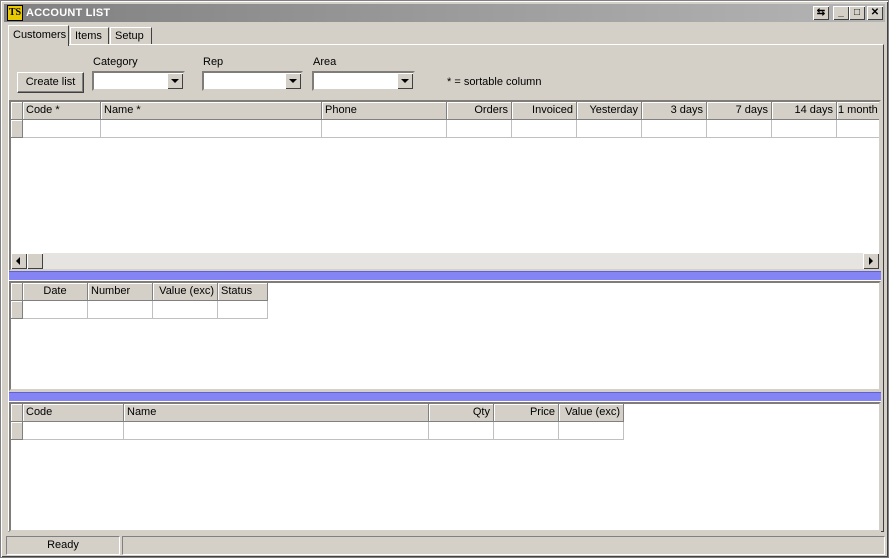 Image resolution: width=889 pixels, height=558 pixels. I want to click on restore-icon: ⇆, so click(821, 13).